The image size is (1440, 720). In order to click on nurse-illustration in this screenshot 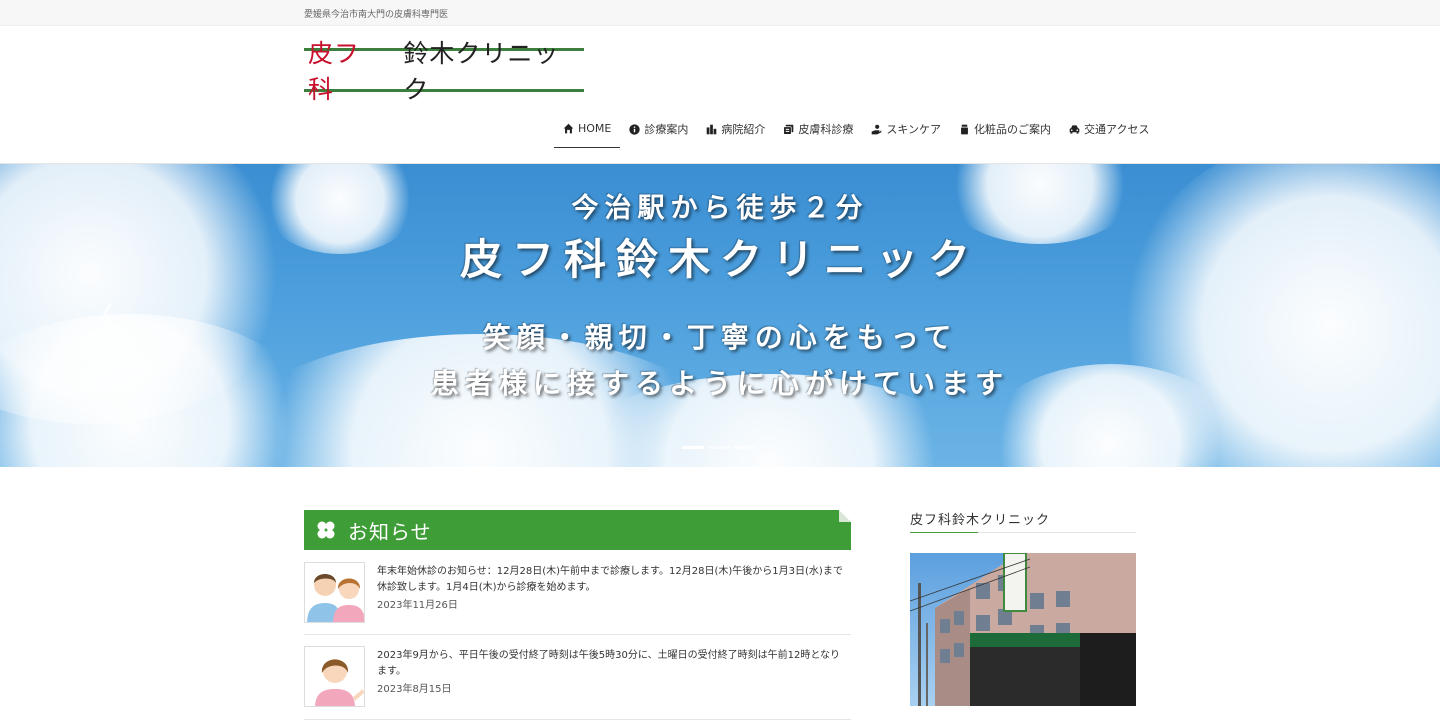, I will do `click(334, 676)`.